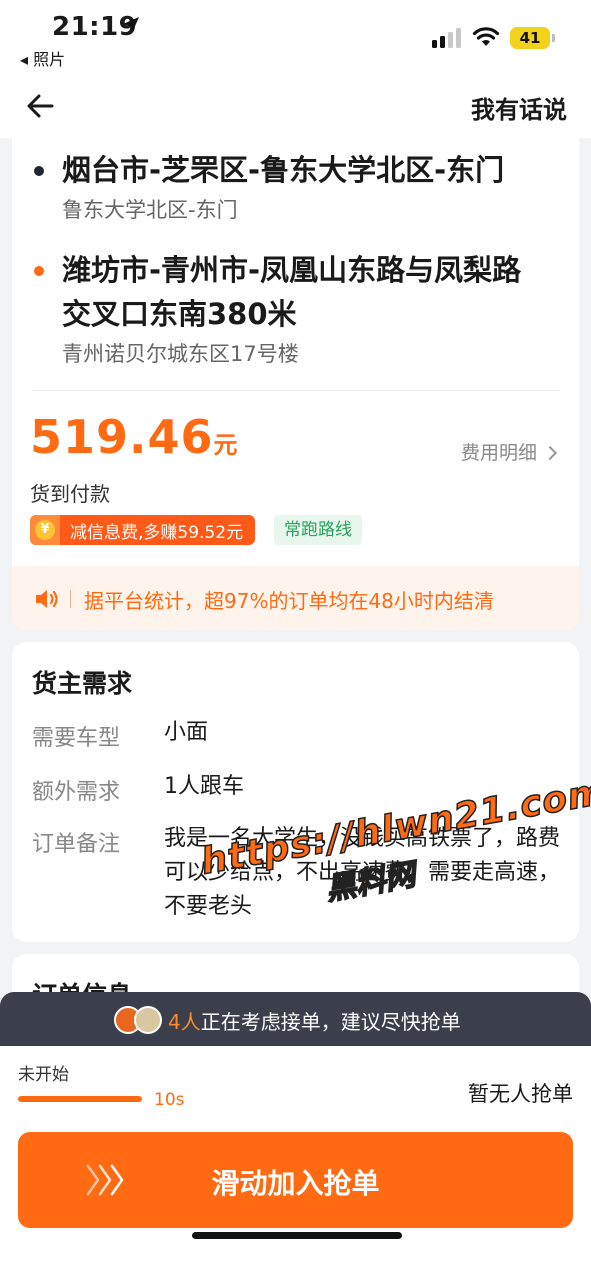 The width and height of the screenshot is (591, 1280). I want to click on nav-bar: 我有话说, so click(295, 107).